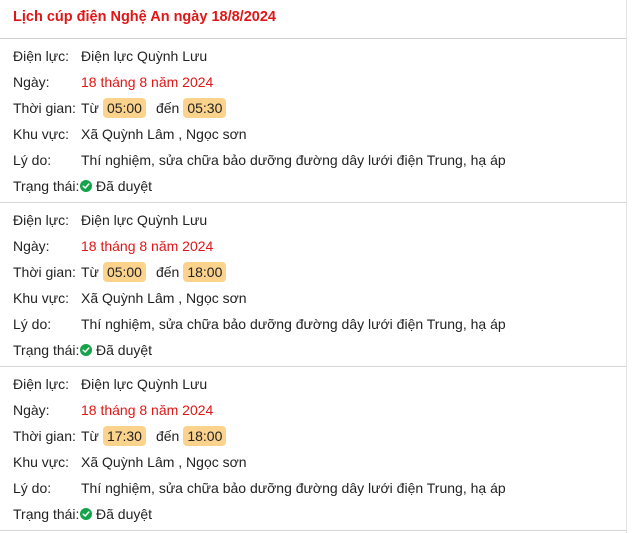 The image size is (640, 533). What do you see at coordinates (154, 436) in the screenshot?
I see `time-range: Từ 17:30 đến 18:00` at bounding box center [154, 436].